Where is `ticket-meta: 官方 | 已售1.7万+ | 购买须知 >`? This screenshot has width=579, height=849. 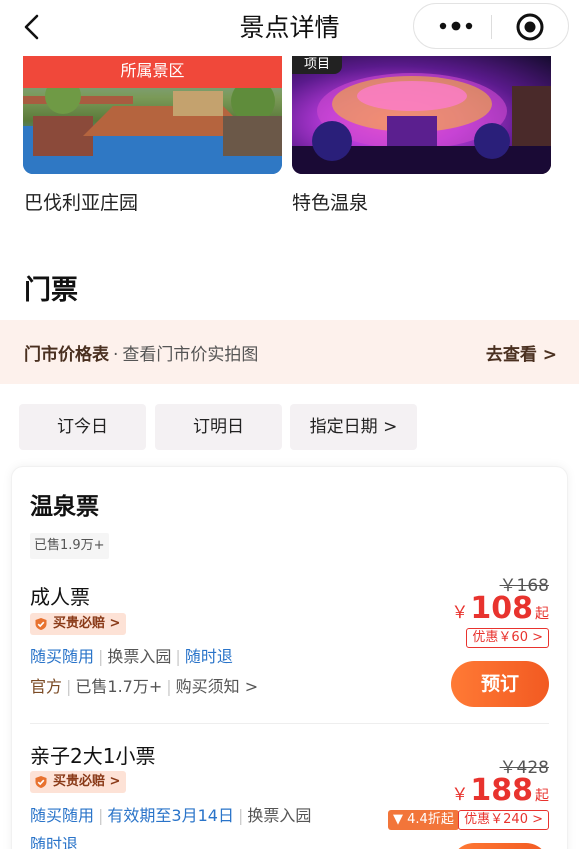
ticket-meta: 官方 | 已售1.7万+ | 购买须知 > is located at coordinates (144, 685).